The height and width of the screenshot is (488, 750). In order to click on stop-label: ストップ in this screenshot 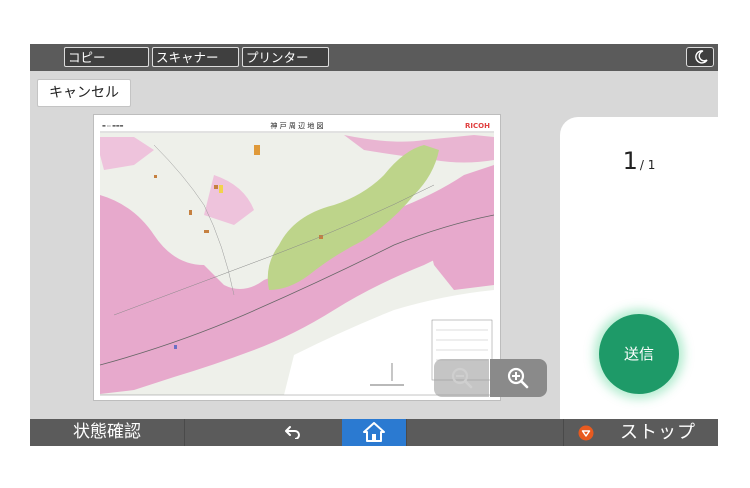, I will do `click(658, 432)`.